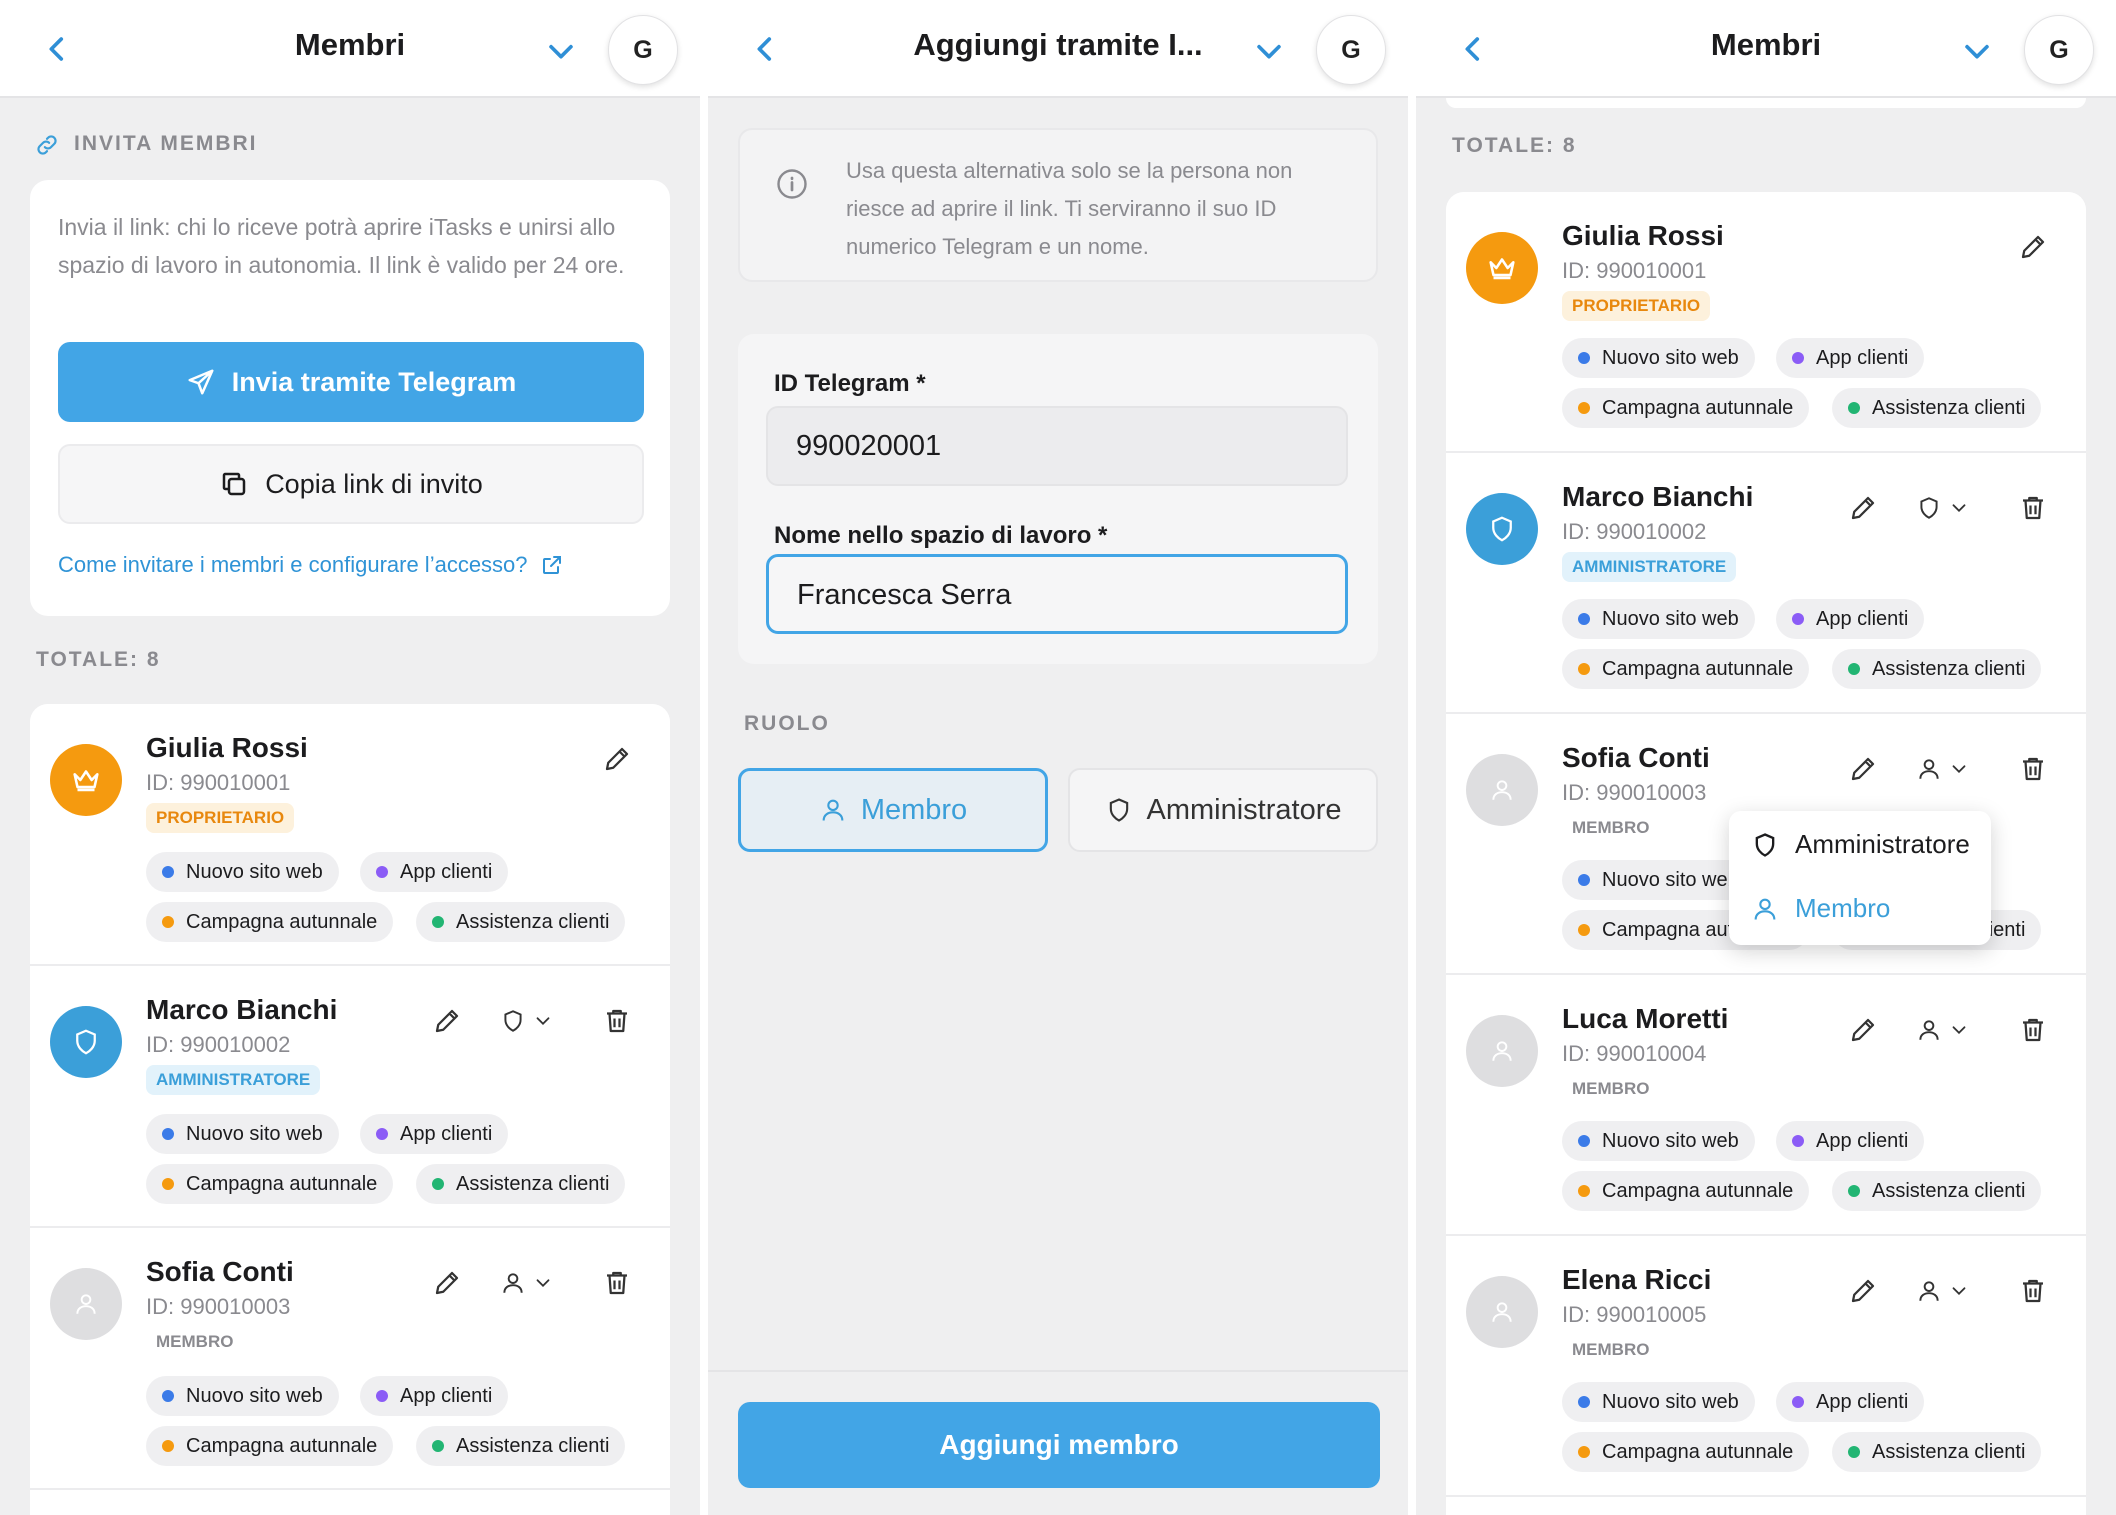 This screenshot has height=1515, width=2116. I want to click on role-admin-option: Amministratore, so click(1223, 810).